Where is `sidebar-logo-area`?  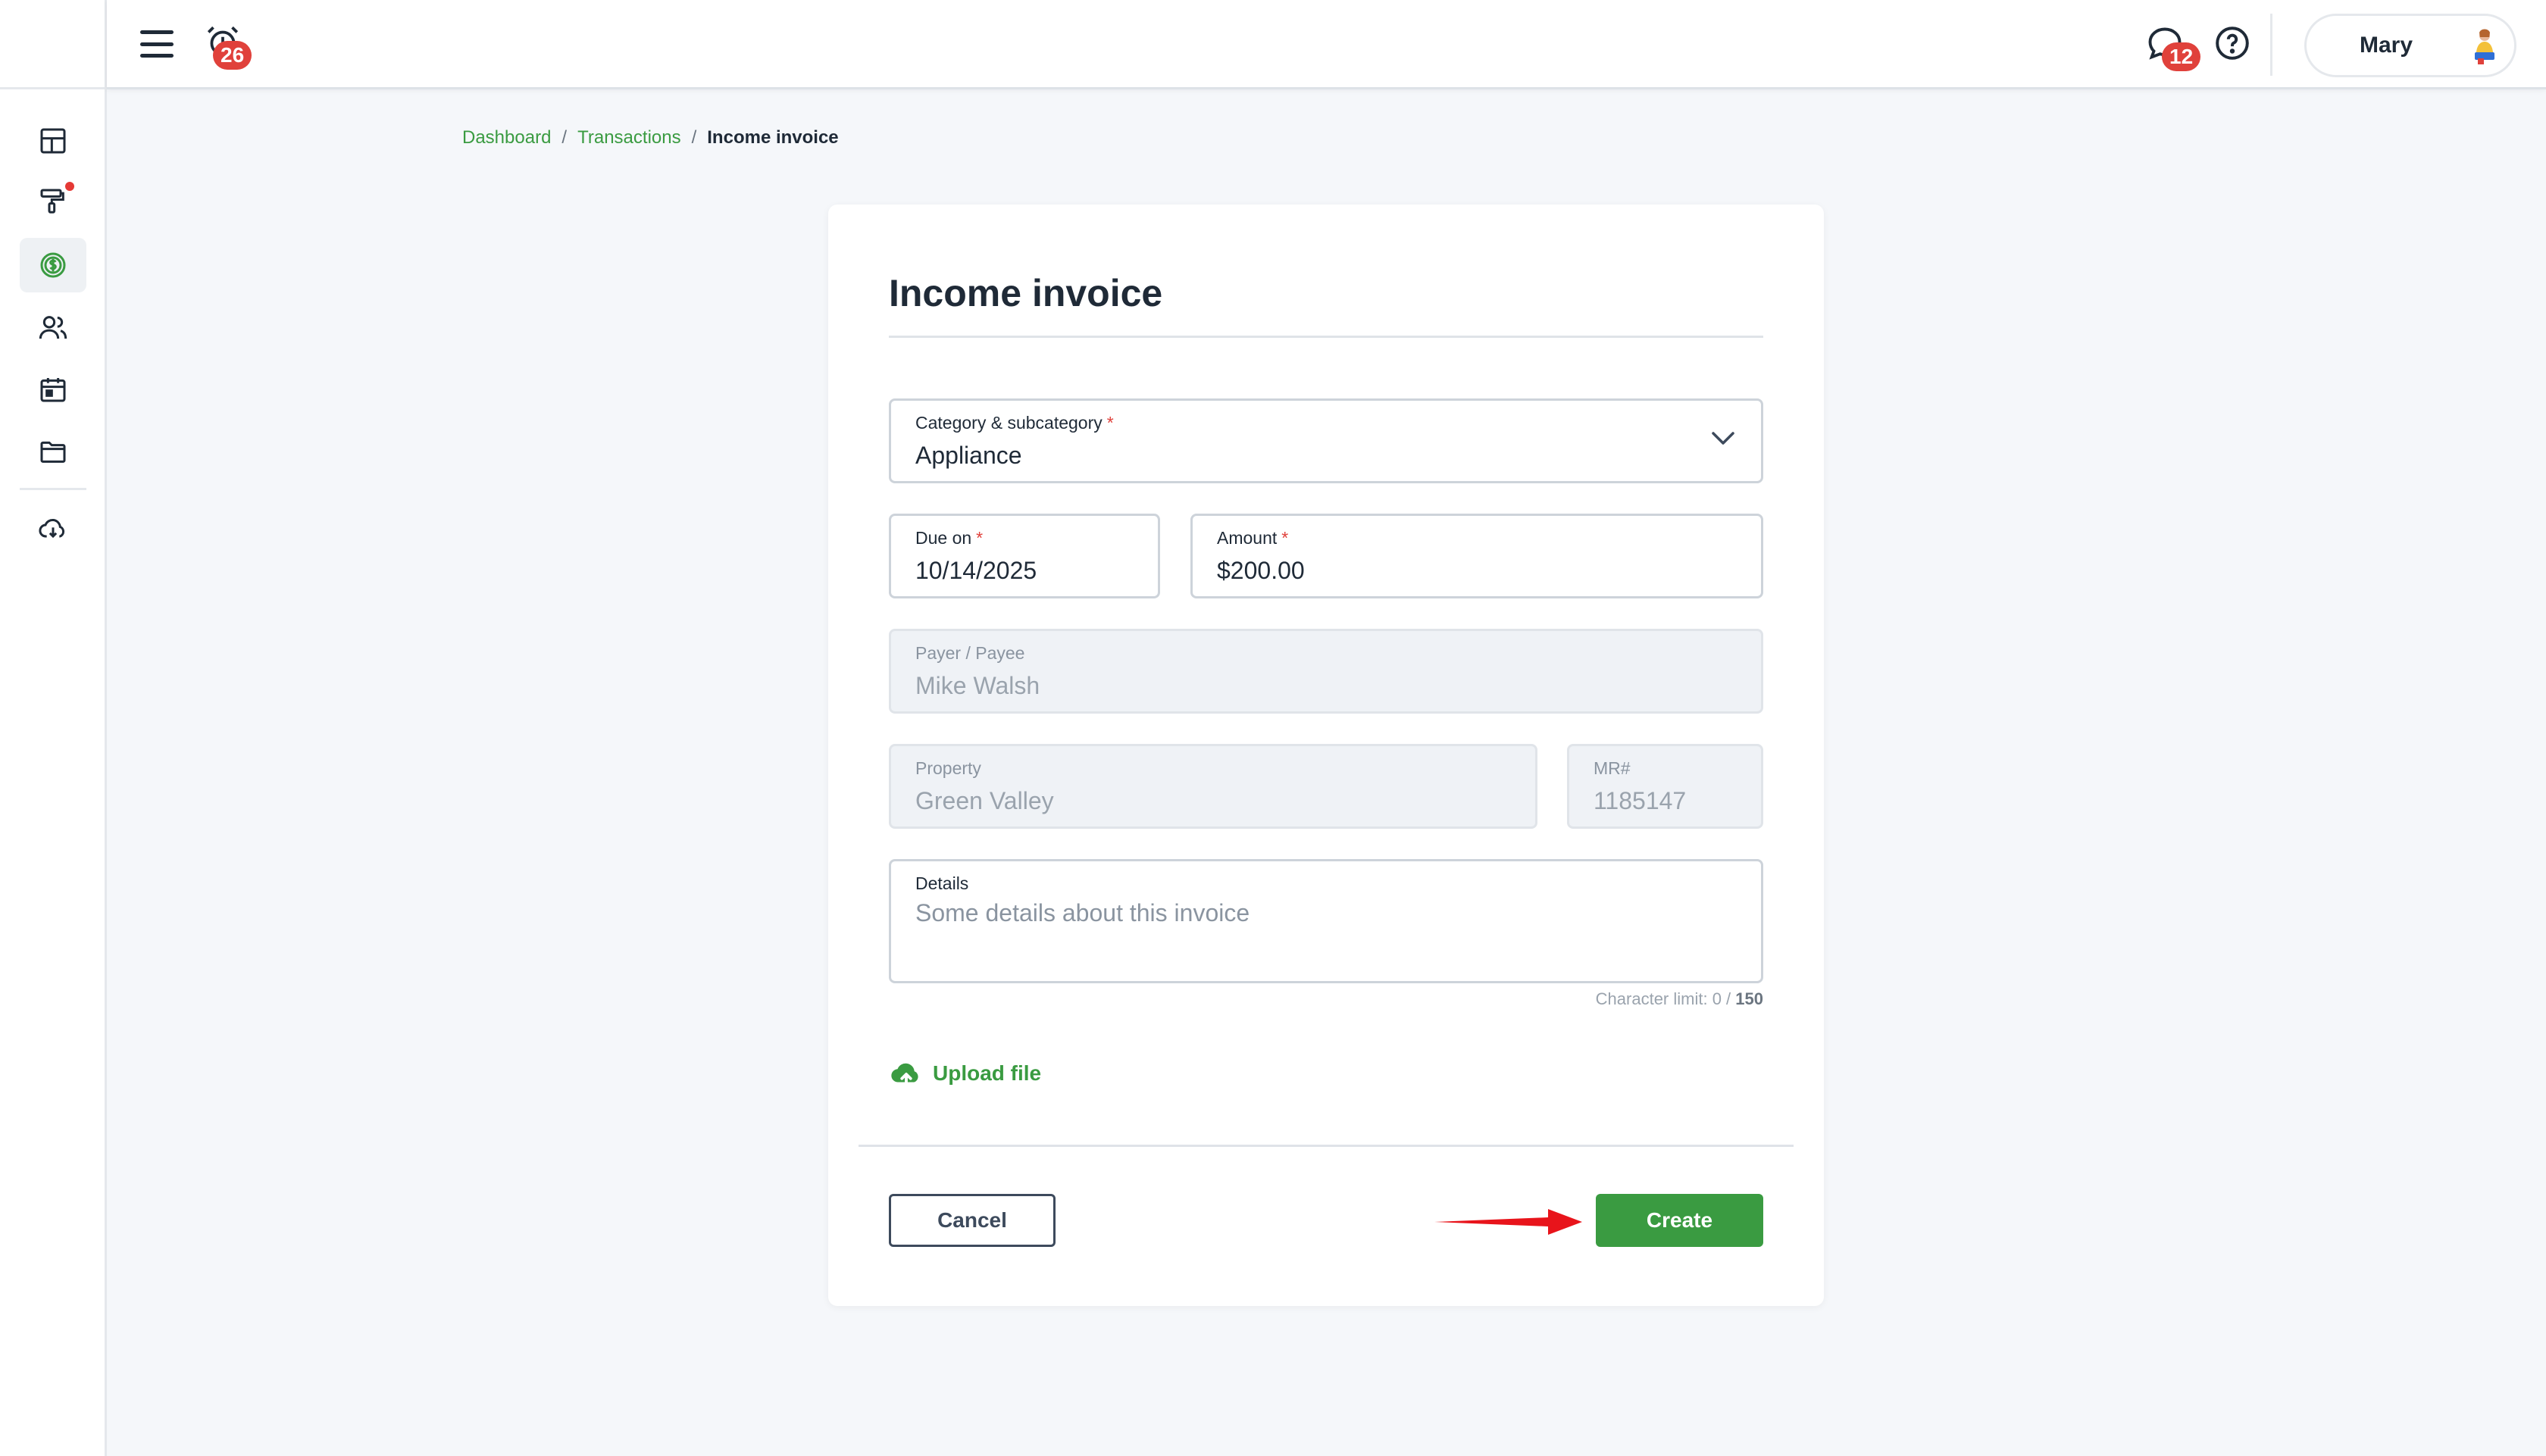 sidebar-logo-area is located at coordinates (52, 44).